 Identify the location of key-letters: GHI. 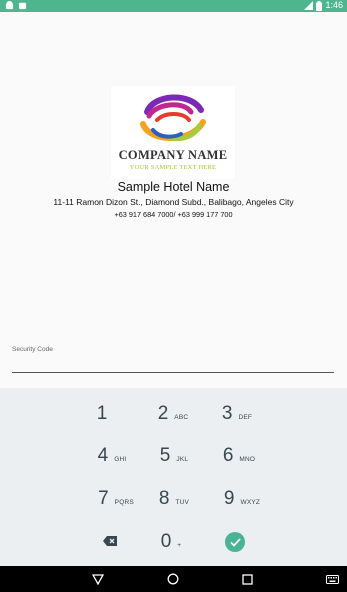
(120, 459).